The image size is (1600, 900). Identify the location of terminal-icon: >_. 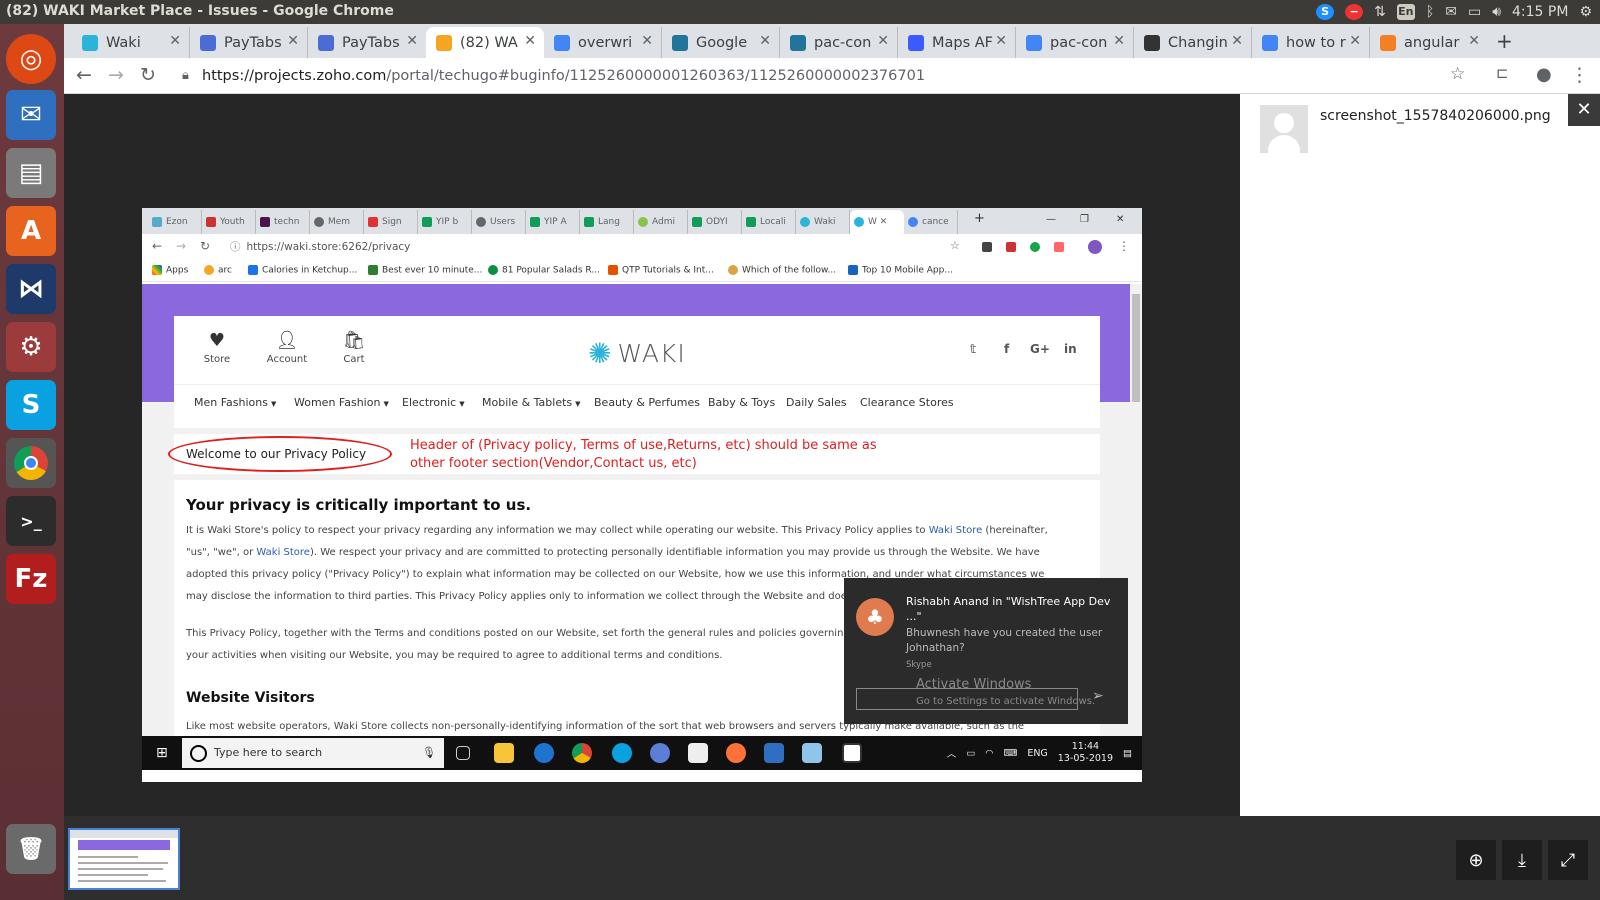
(31, 521).